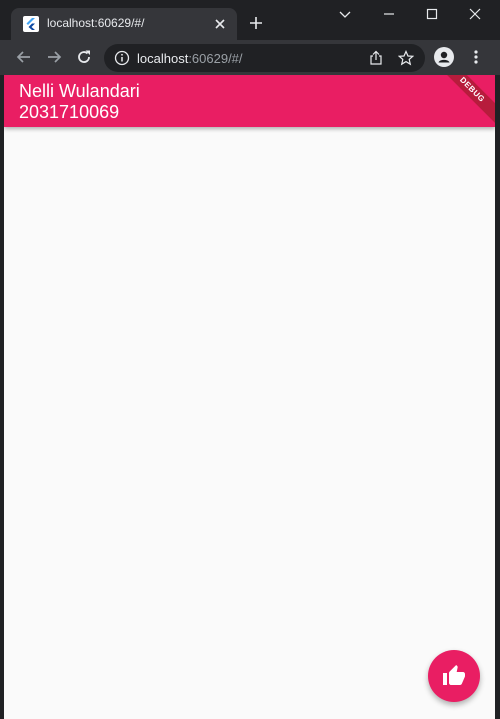 This screenshot has height=719, width=500. Describe the element at coordinates (220, 24) in the screenshot. I see `close-icon` at that location.